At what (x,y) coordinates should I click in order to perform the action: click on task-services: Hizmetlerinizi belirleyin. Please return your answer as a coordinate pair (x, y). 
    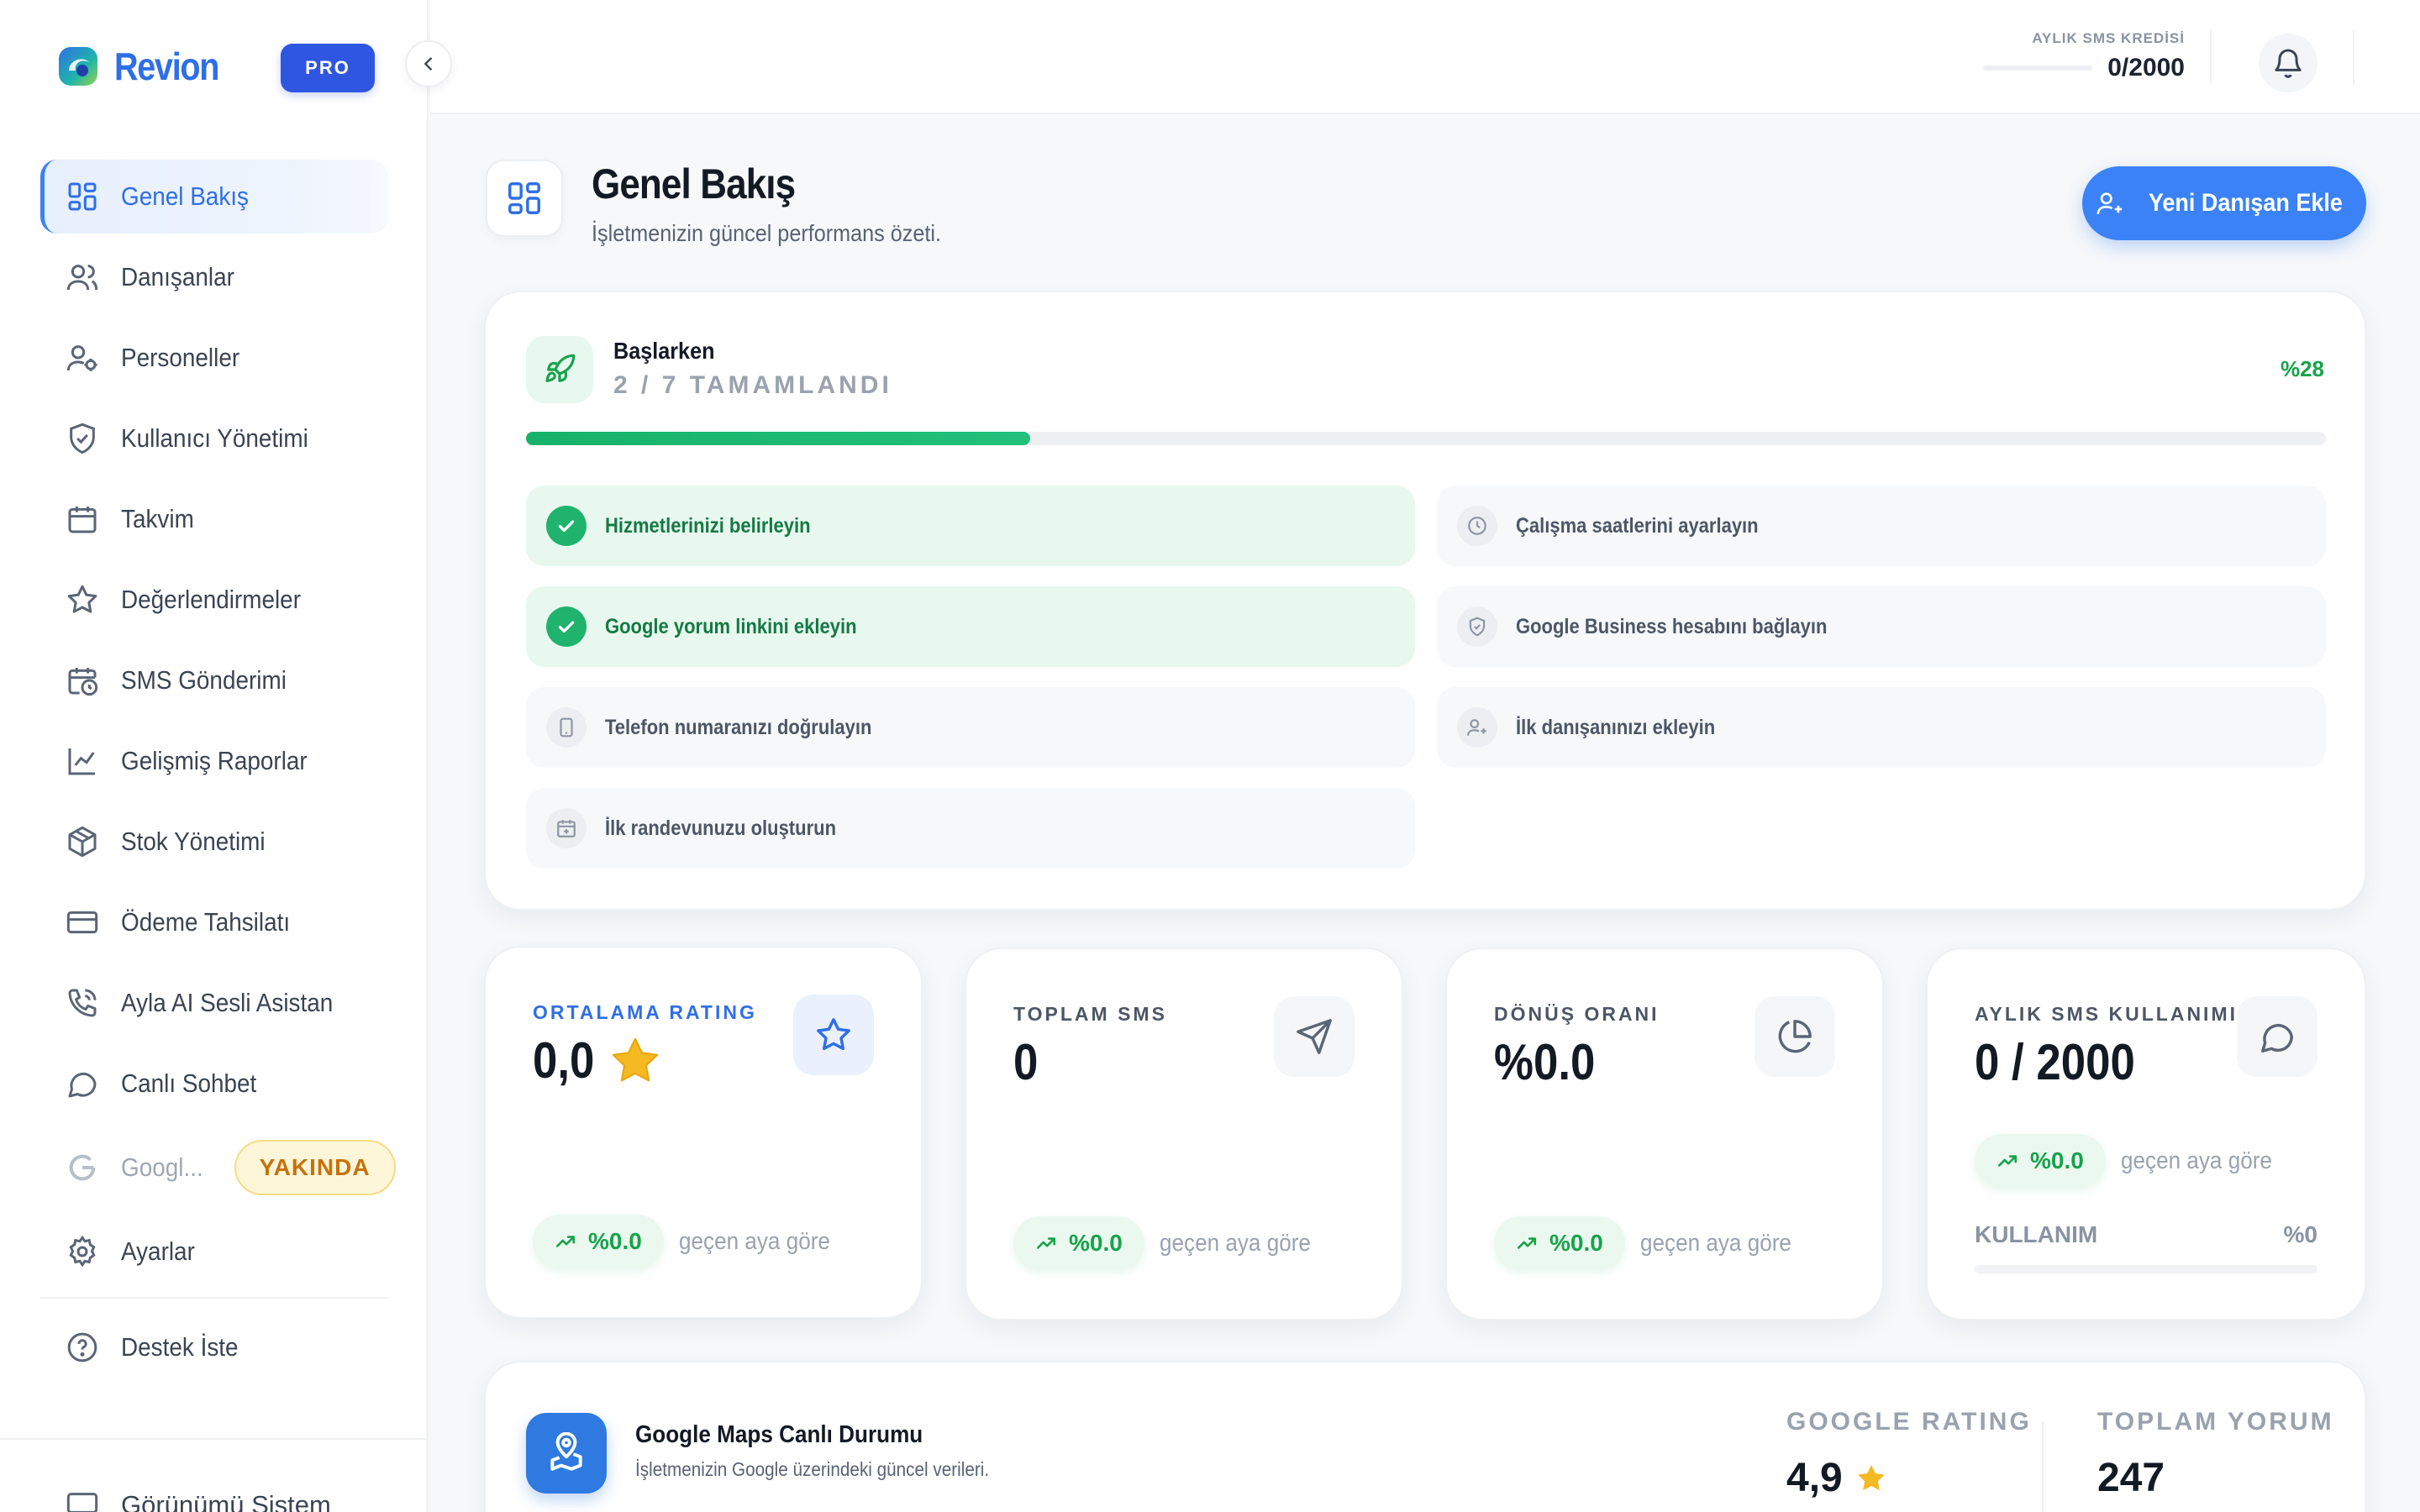
    Looking at the image, I should click on (970, 526).